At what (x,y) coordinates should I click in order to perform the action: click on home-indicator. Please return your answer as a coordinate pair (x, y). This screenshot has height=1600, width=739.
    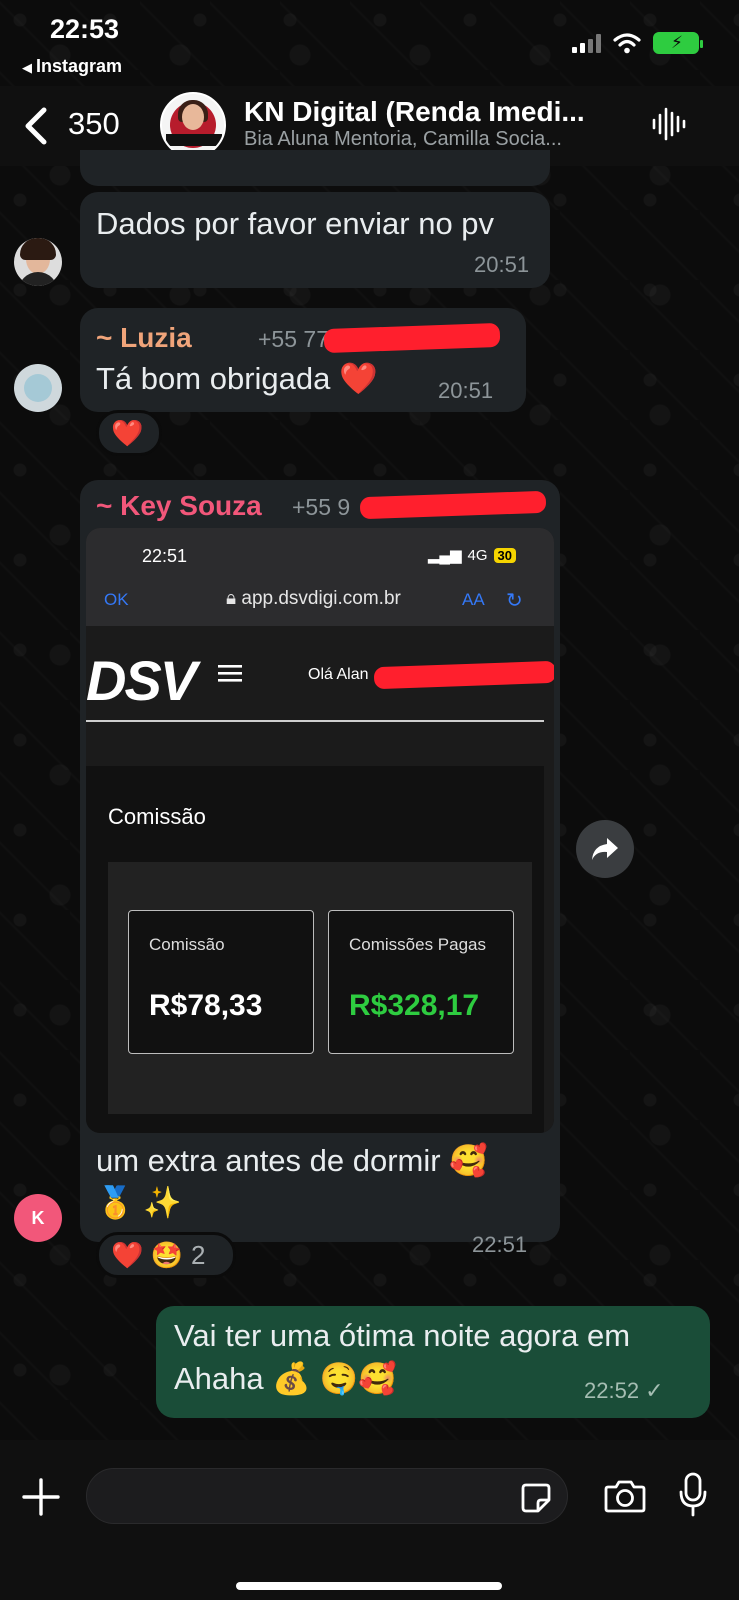
    Looking at the image, I should click on (369, 1586).